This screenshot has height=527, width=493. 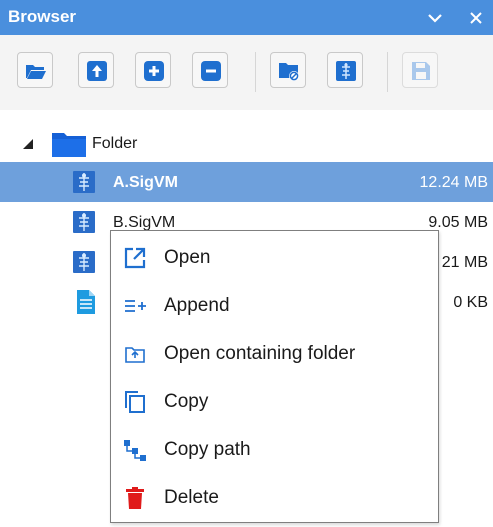 What do you see at coordinates (135, 306) in the screenshot?
I see `append-icon` at bounding box center [135, 306].